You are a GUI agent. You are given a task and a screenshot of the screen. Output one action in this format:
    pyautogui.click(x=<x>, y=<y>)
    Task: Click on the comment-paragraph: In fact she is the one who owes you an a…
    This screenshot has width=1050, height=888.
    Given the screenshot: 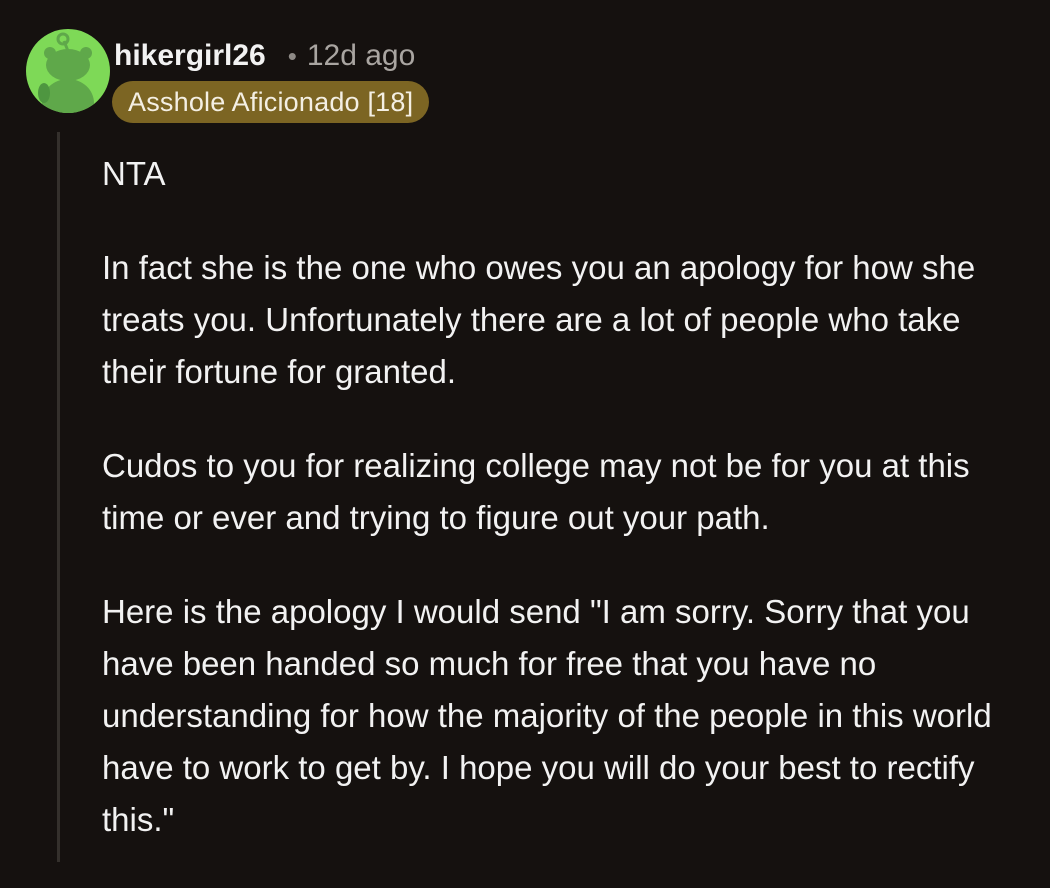 What is the action you would take?
    pyautogui.click(x=539, y=319)
    